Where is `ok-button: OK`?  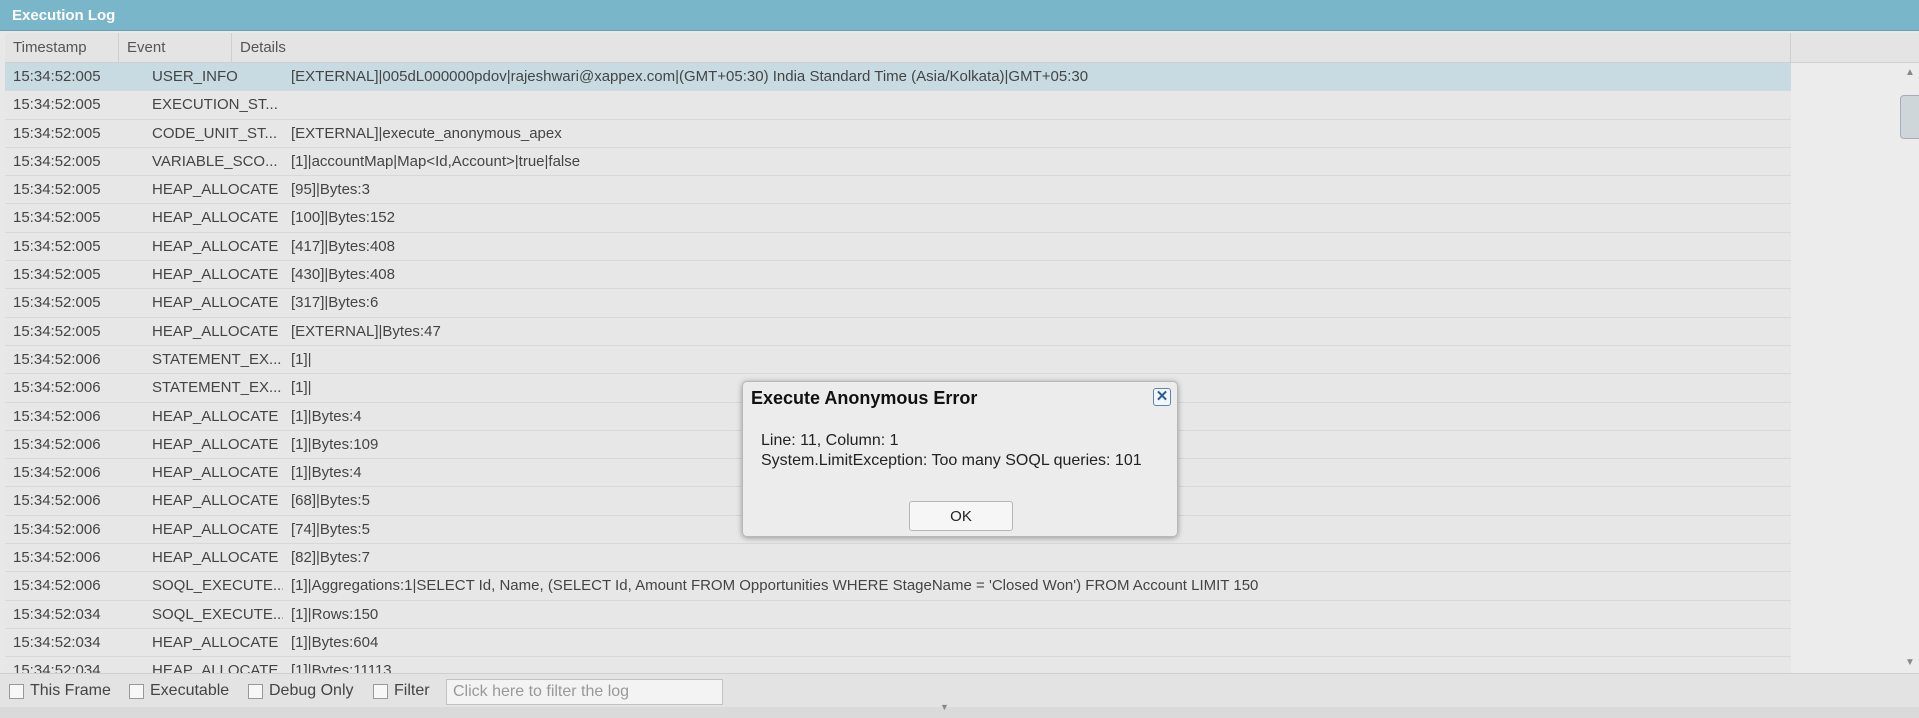 ok-button: OK is located at coordinates (961, 516).